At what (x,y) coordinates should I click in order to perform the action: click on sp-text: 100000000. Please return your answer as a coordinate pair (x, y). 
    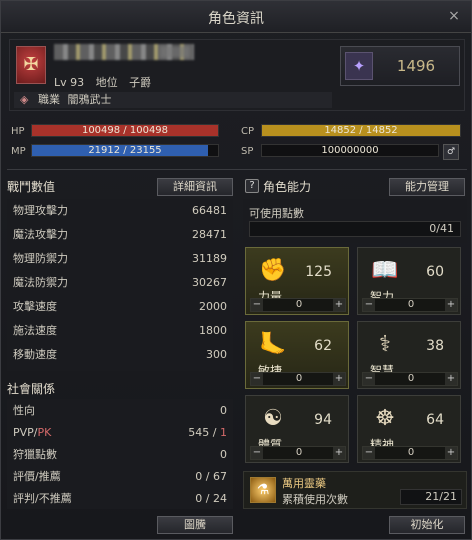
    Looking at the image, I should click on (350, 150).